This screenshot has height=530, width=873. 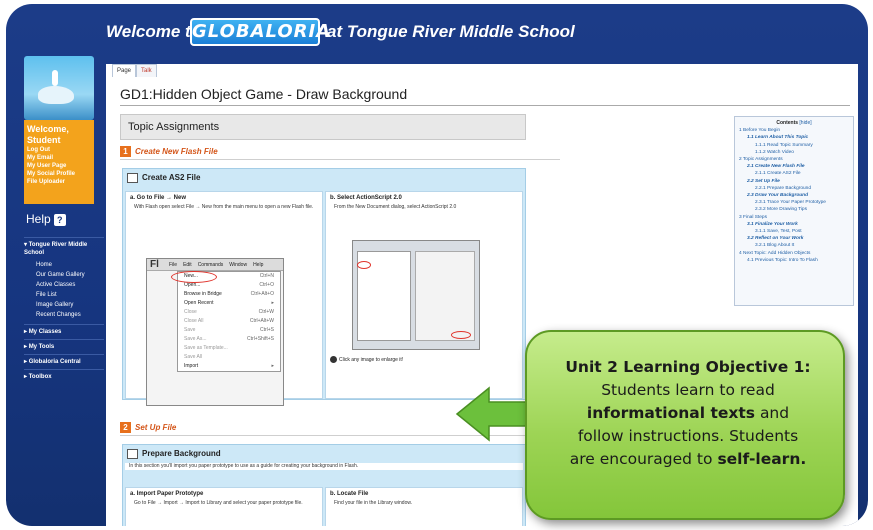 I want to click on whale-spout-icon, so click(x=55, y=78).